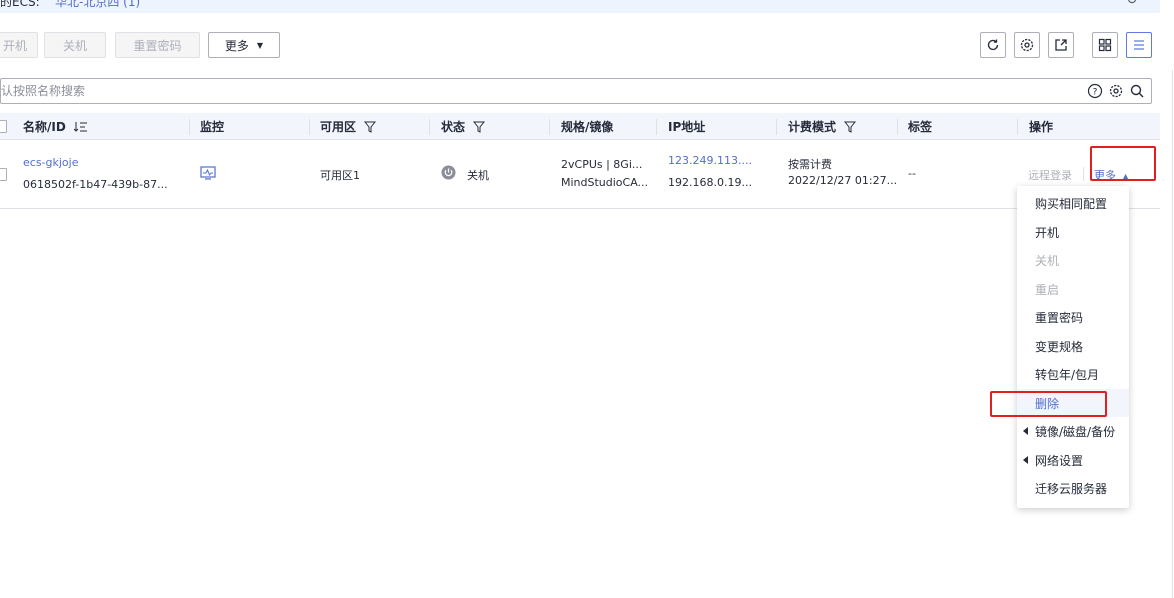  What do you see at coordinates (260, 45) in the screenshot?
I see `caret-down-icon: ▼` at bounding box center [260, 45].